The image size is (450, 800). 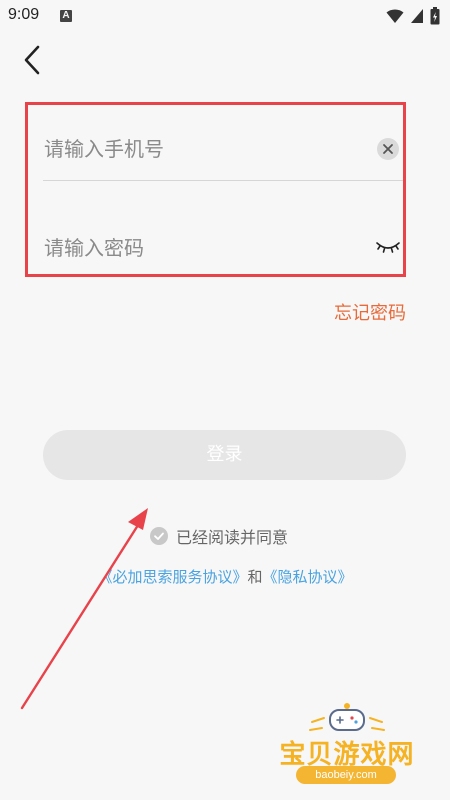 I want to click on wifi-icon, so click(x=395, y=16).